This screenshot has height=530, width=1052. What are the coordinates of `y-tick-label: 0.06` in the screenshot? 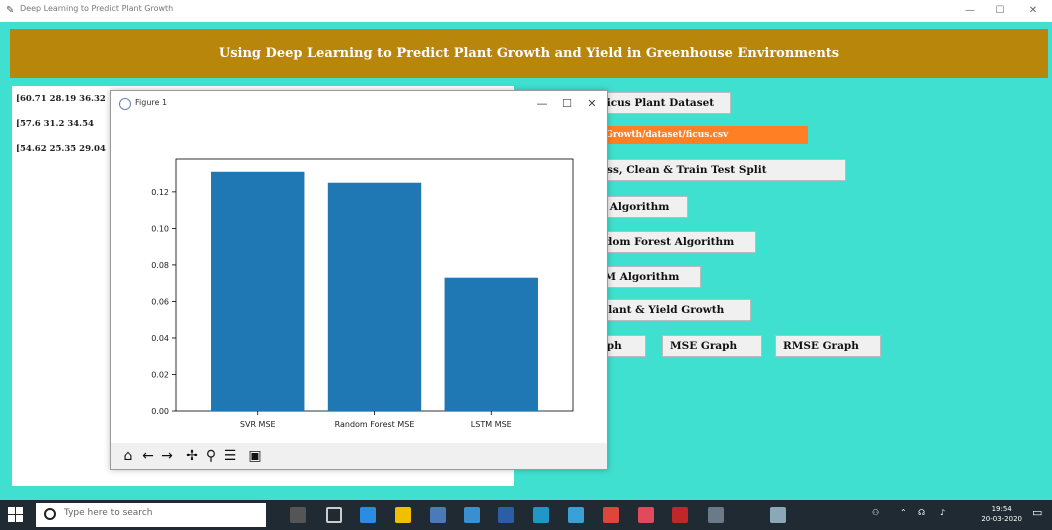 It's located at (160, 301).